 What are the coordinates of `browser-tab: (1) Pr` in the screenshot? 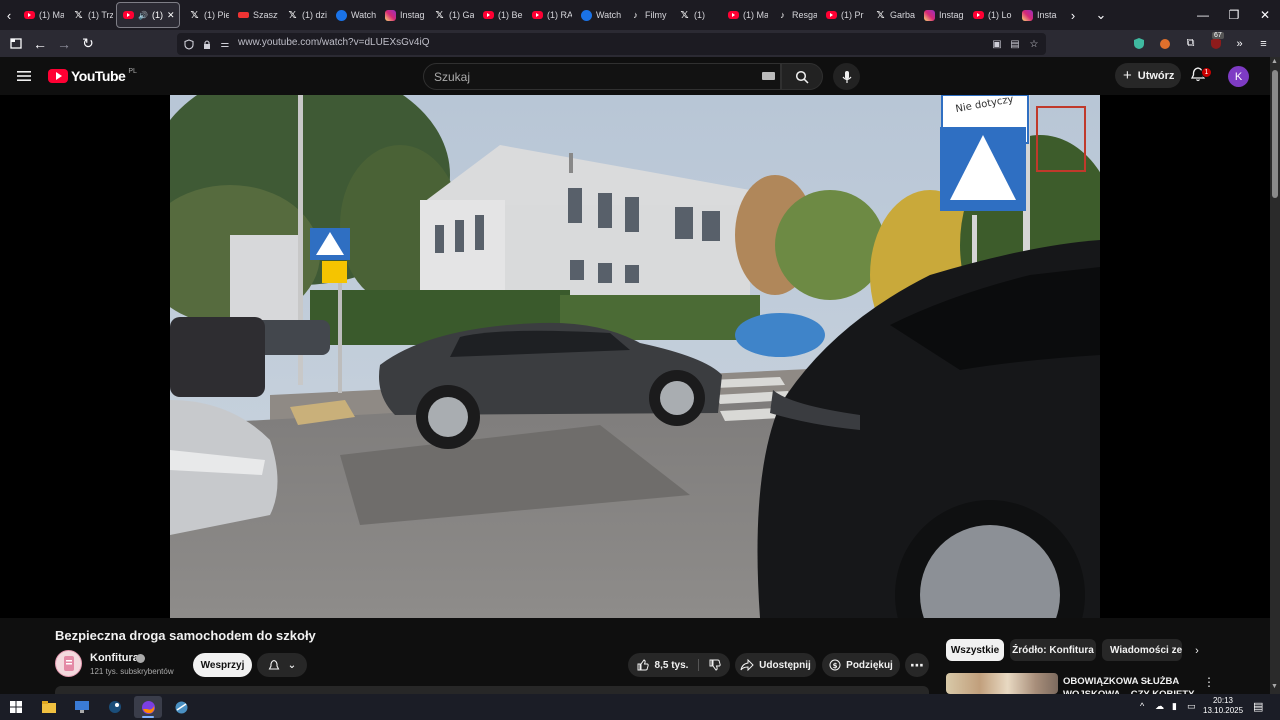 It's located at (843, 15).